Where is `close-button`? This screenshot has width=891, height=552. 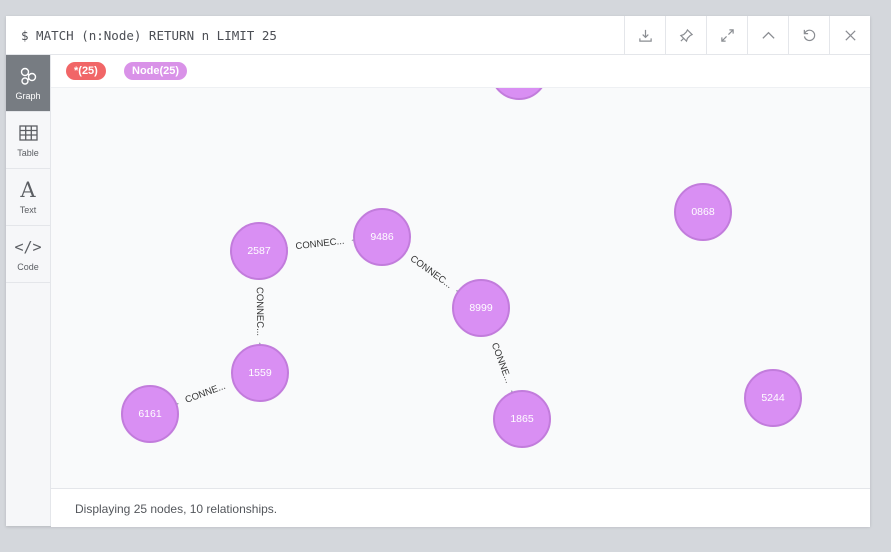
close-button is located at coordinates (849, 35).